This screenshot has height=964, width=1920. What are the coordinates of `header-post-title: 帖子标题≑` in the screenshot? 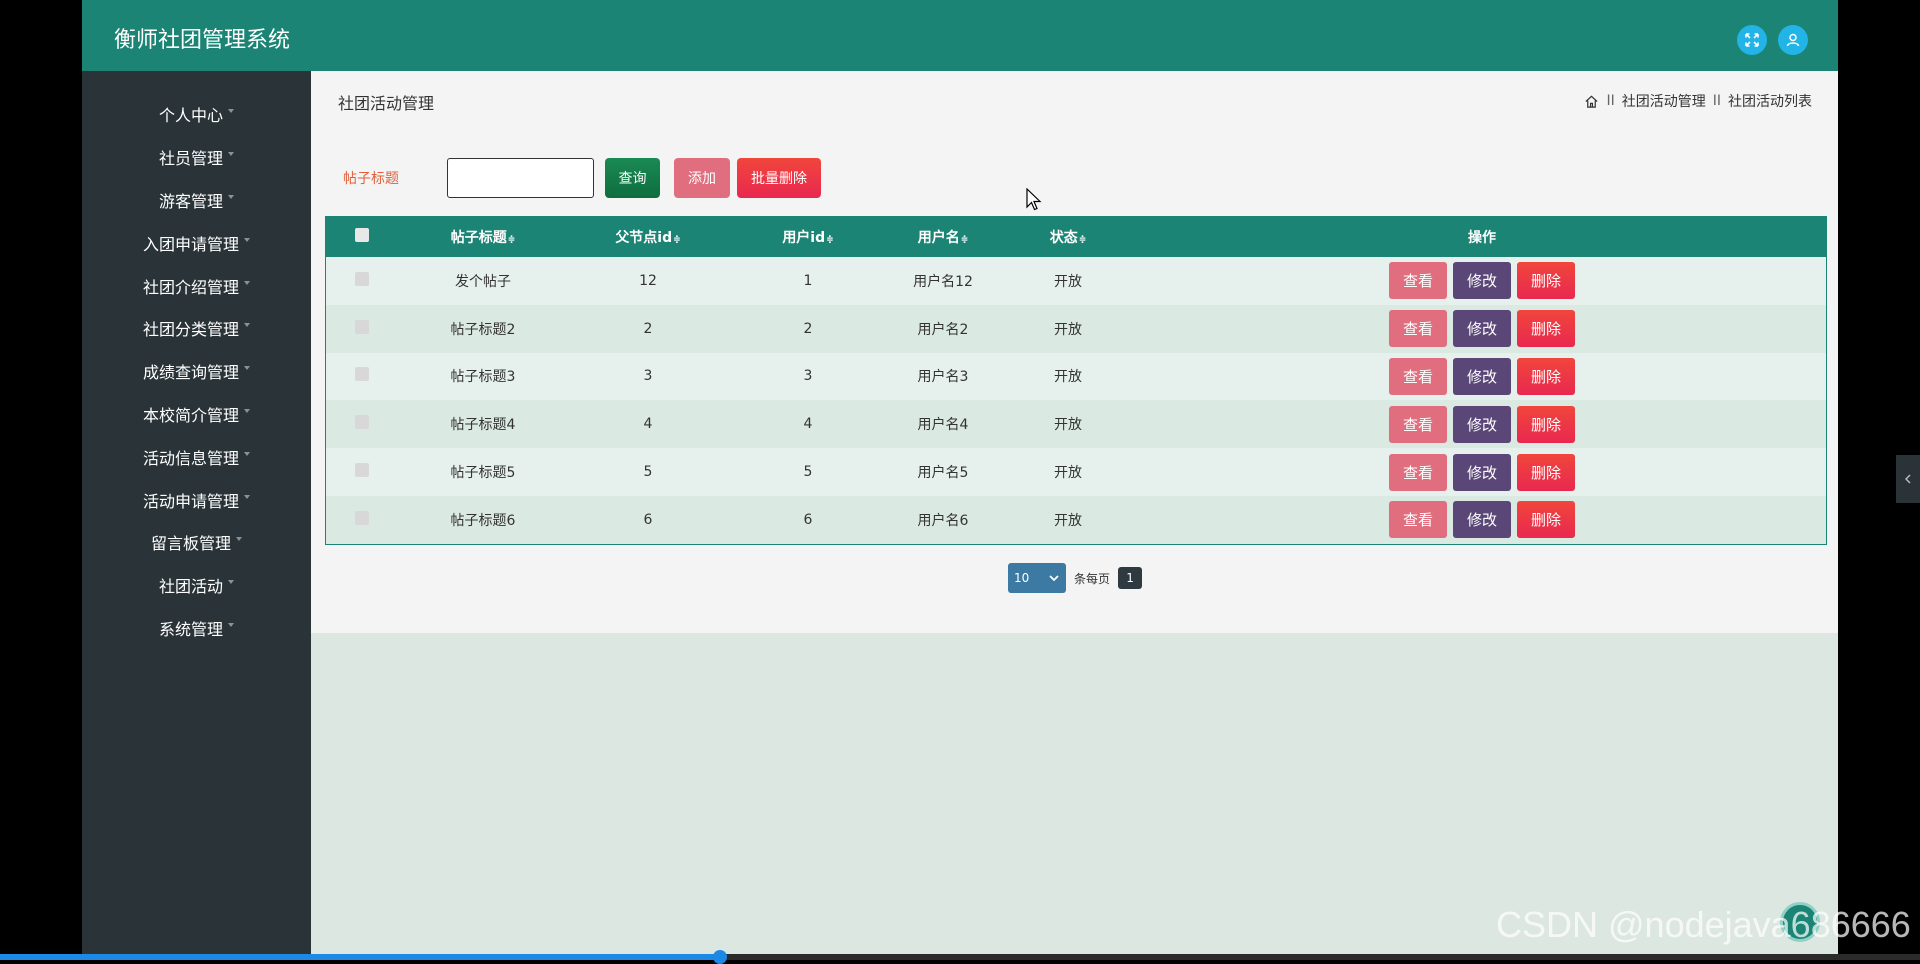 It's located at (483, 237).